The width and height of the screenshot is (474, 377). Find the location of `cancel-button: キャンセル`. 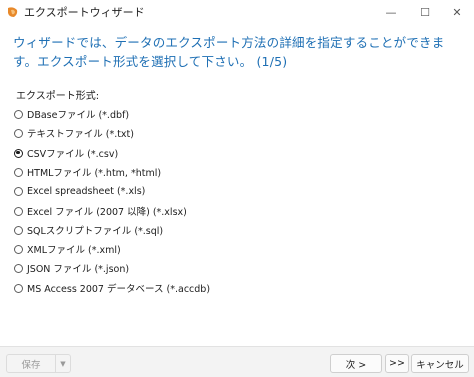

cancel-button: キャンセル is located at coordinates (440, 363).